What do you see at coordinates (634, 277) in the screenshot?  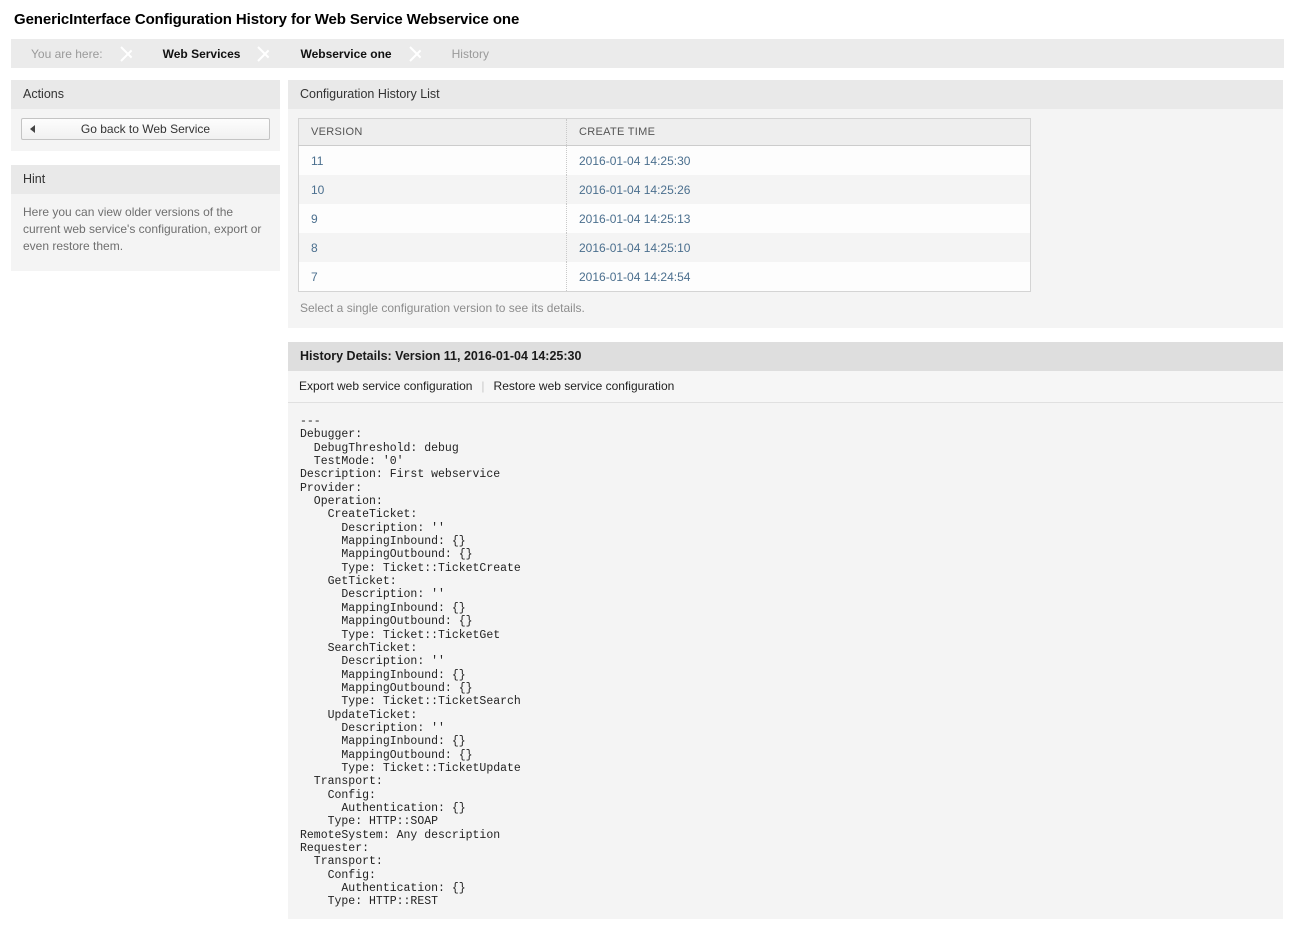 I see `create-time-link: 2016-01-04 14:24:54` at bounding box center [634, 277].